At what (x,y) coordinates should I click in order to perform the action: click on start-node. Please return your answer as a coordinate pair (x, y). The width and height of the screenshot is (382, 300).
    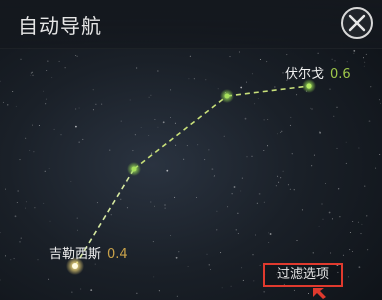
    Looking at the image, I should click on (75, 266).